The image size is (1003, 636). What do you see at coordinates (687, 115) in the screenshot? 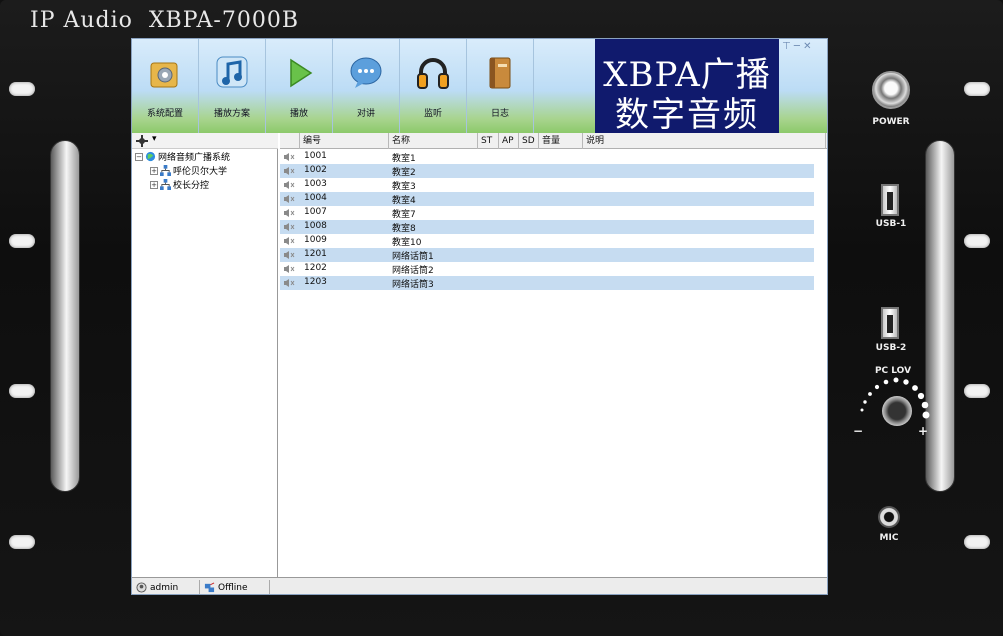
I see `brand-line-2: 数字音频` at bounding box center [687, 115].